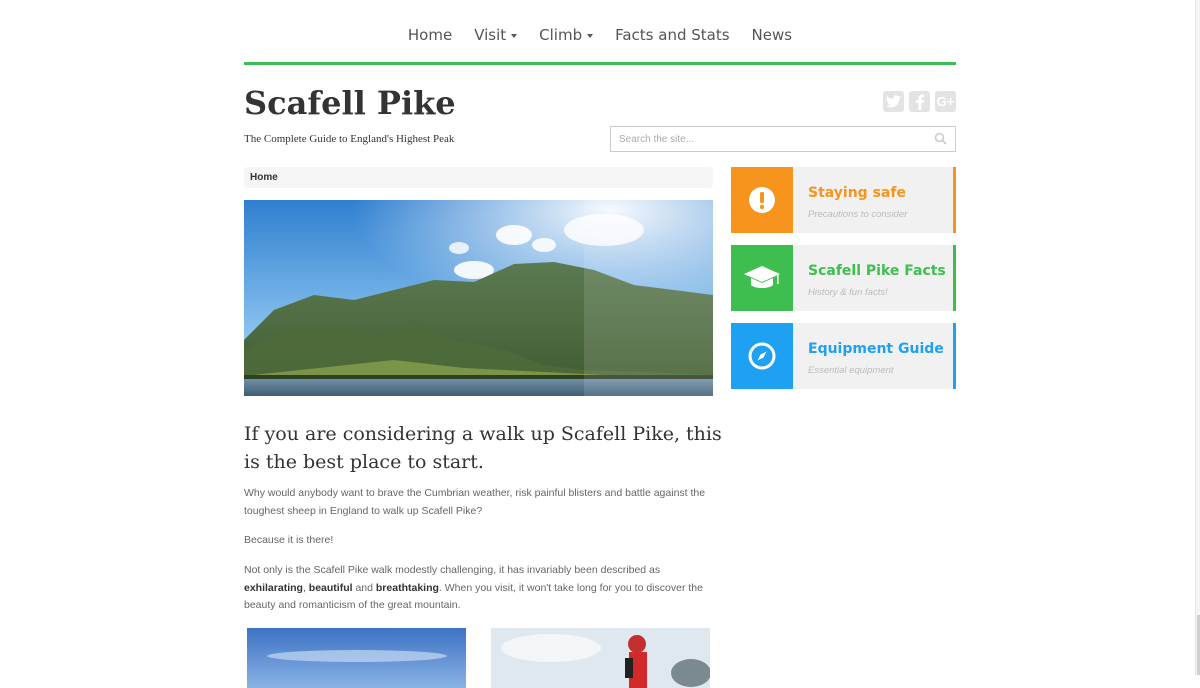  I want to click on twitter-icon, so click(893, 101).